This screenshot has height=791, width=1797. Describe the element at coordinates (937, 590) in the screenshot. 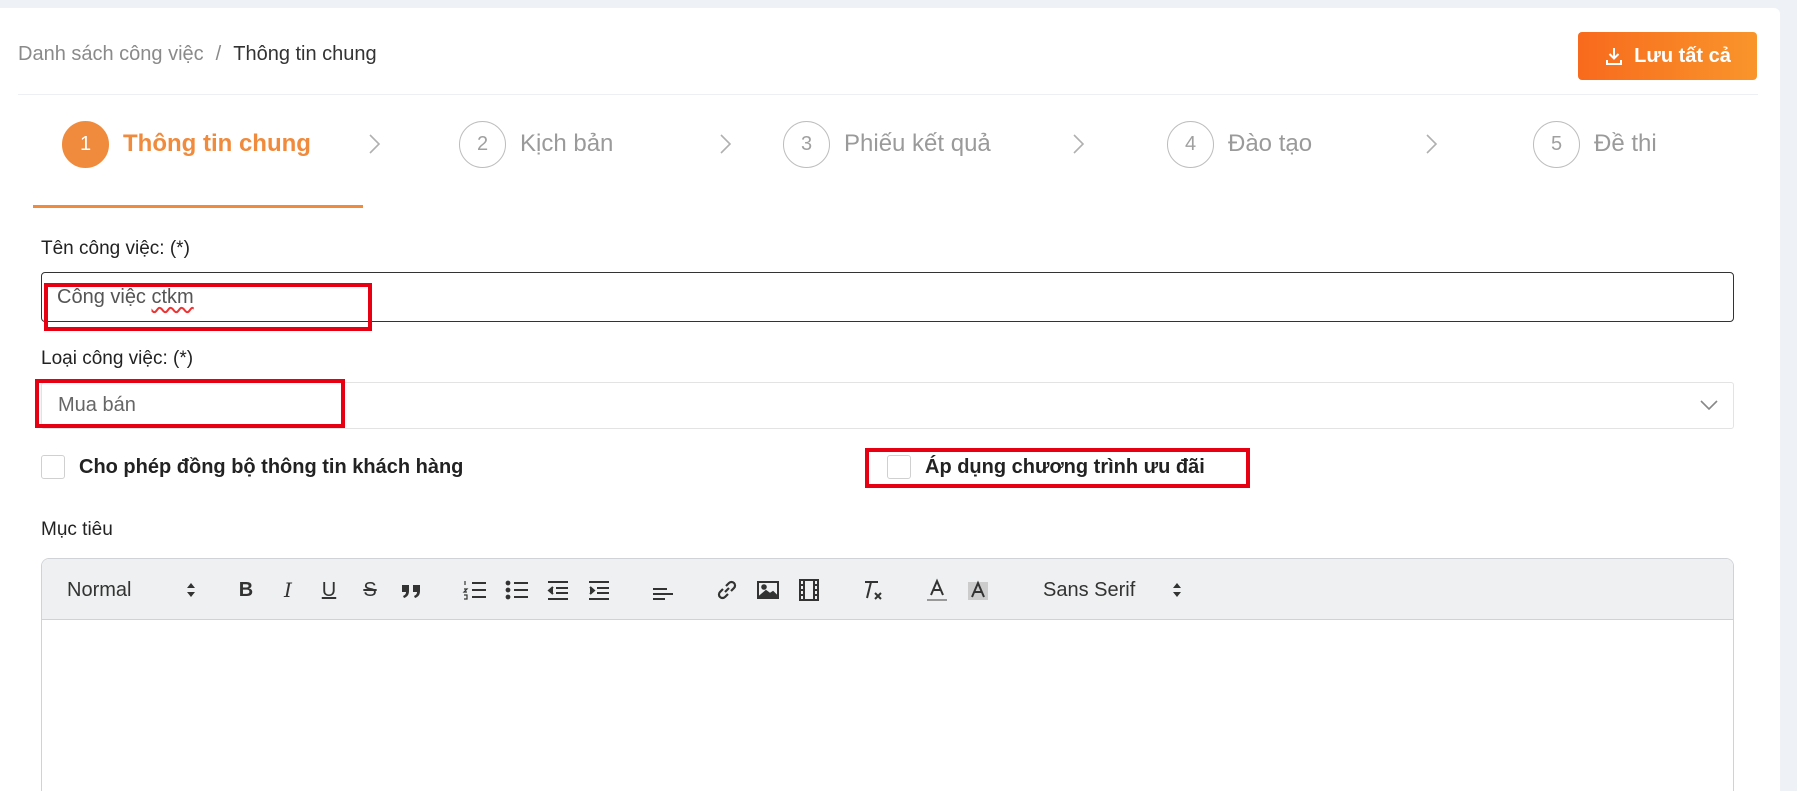

I see `font-color-icon` at that location.